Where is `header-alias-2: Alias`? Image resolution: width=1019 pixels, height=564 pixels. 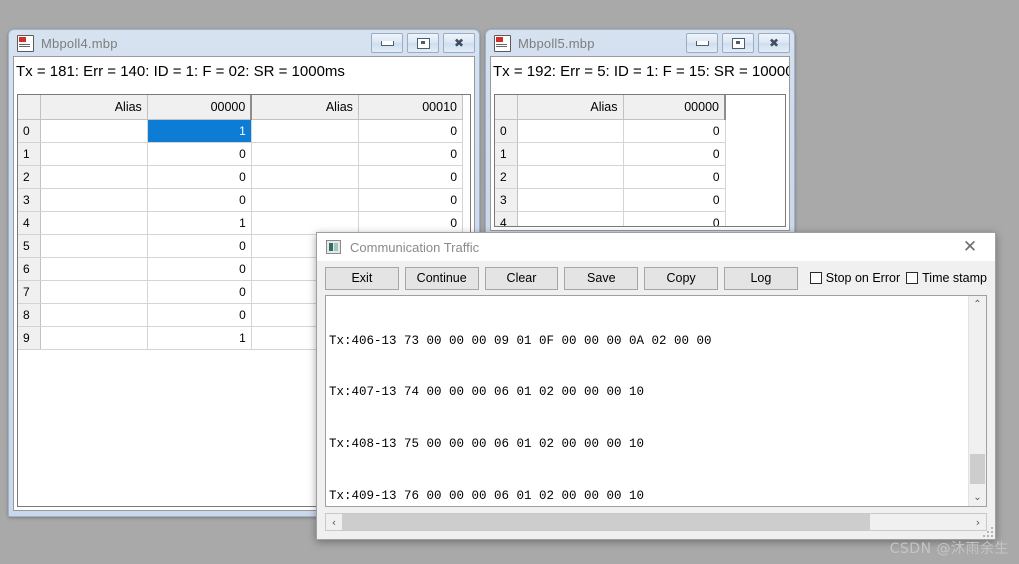
header-alias-2: Alias is located at coordinates (305, 107).